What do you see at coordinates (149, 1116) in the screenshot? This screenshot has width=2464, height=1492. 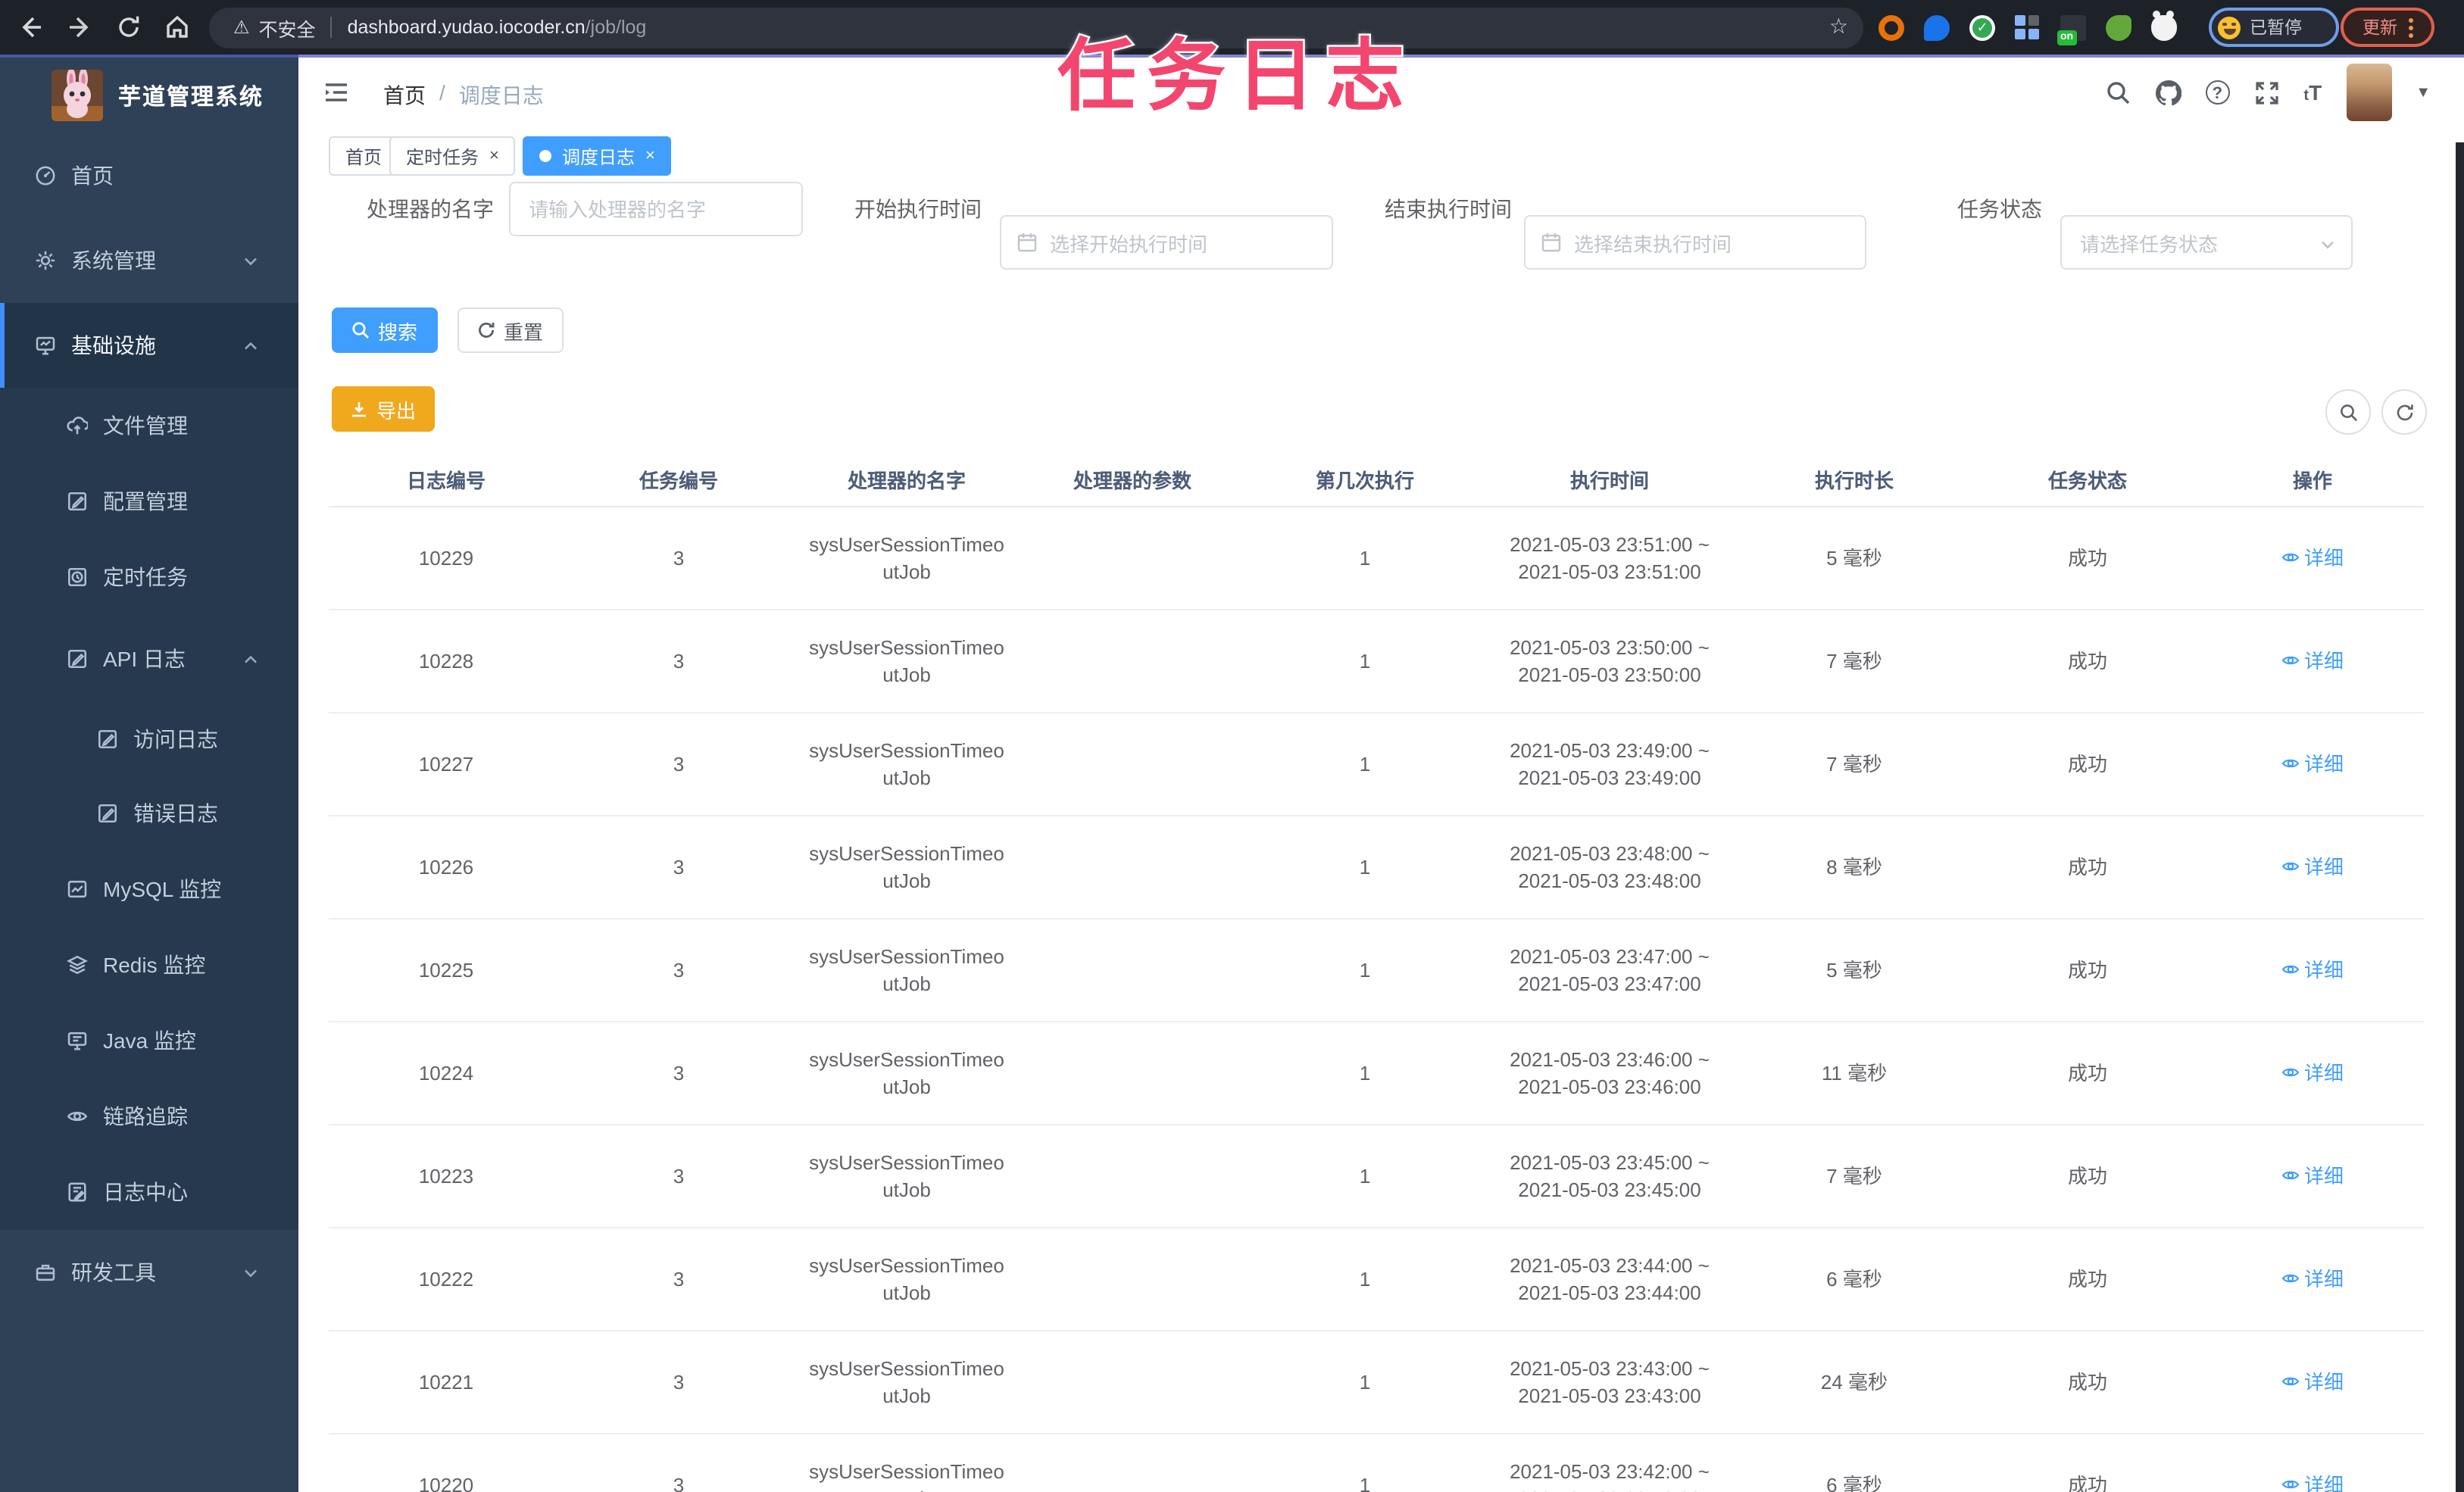 I see `sidebar-item-链路追踪: 链路追踪` at bounding box center [149, 1116].